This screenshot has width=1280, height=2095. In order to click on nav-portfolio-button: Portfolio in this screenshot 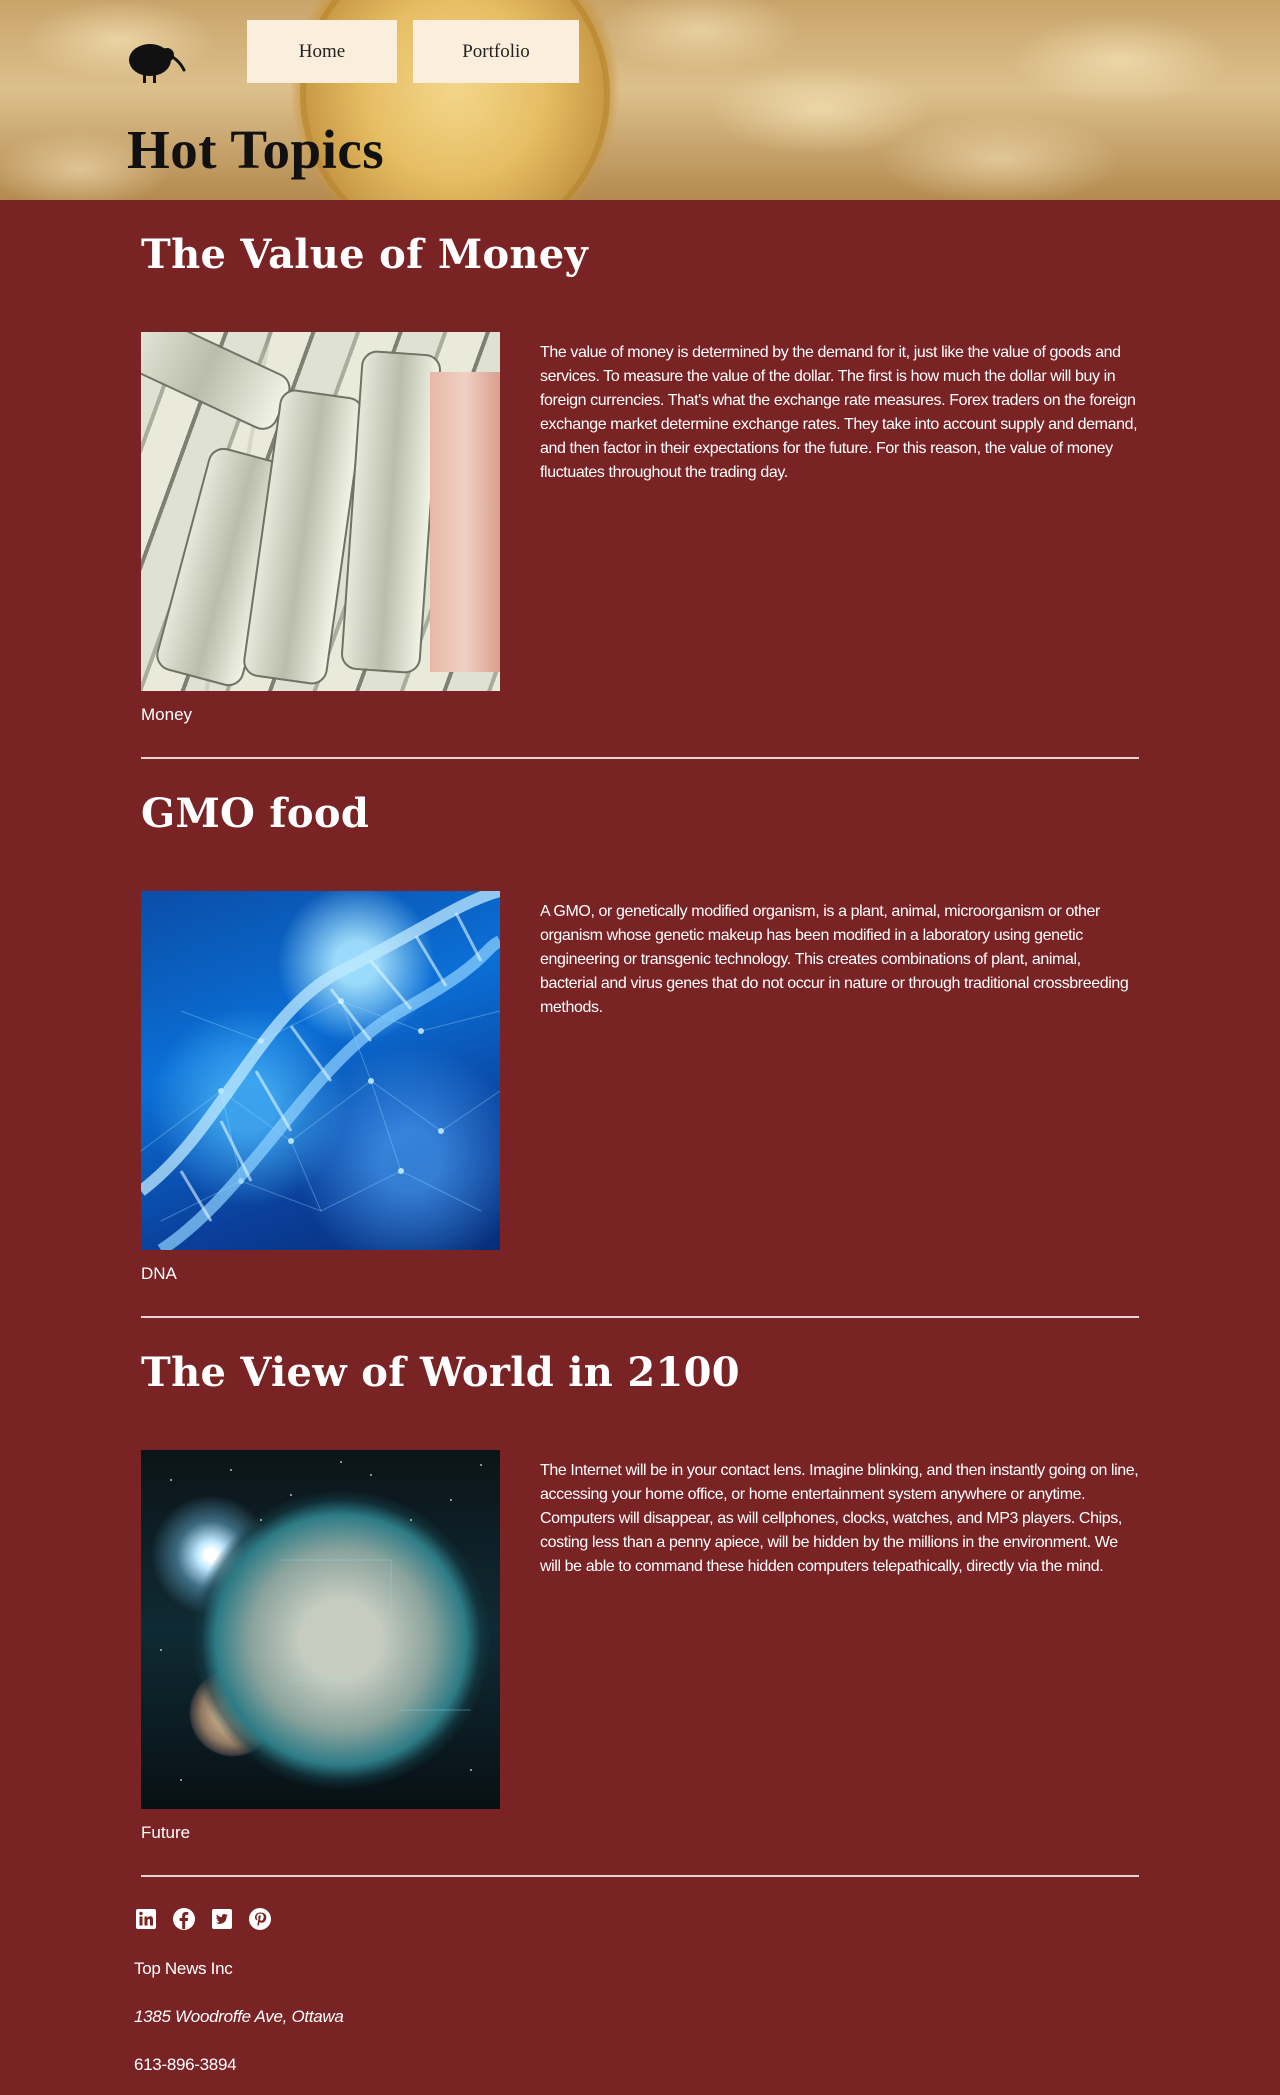, I will do `click(496, 51)`.